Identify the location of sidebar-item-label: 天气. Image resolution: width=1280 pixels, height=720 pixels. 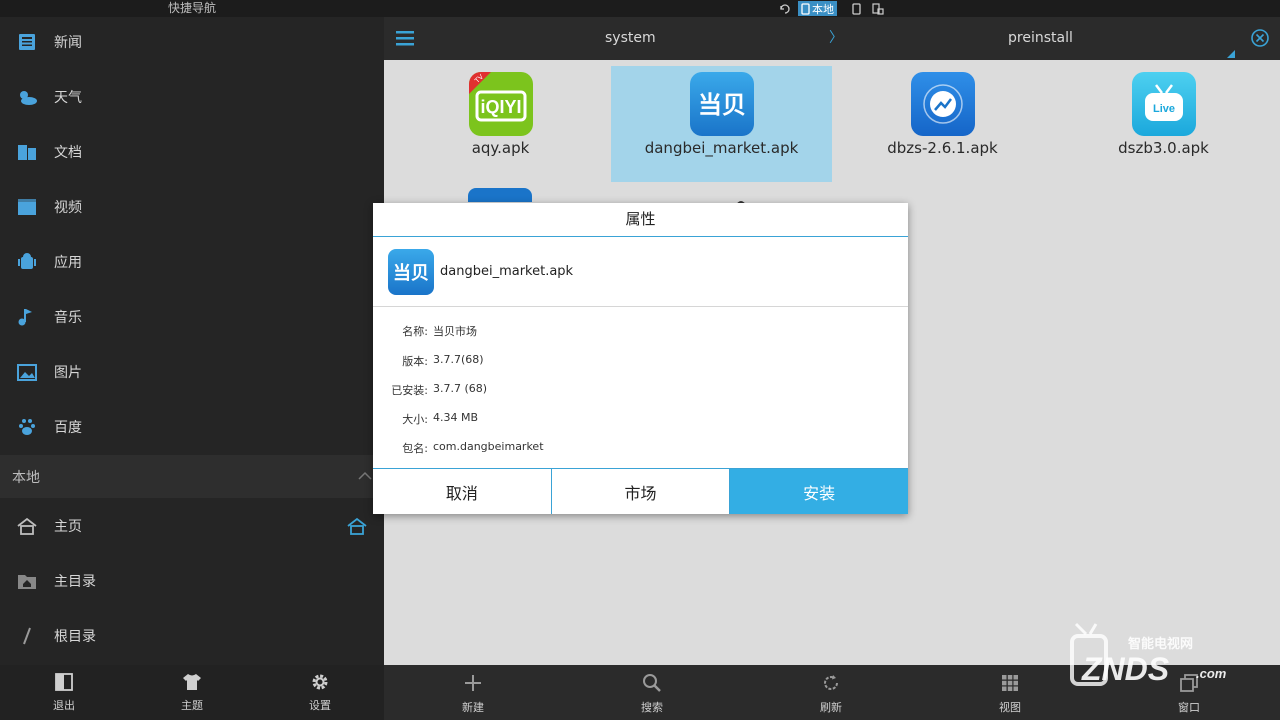
(68, 98).